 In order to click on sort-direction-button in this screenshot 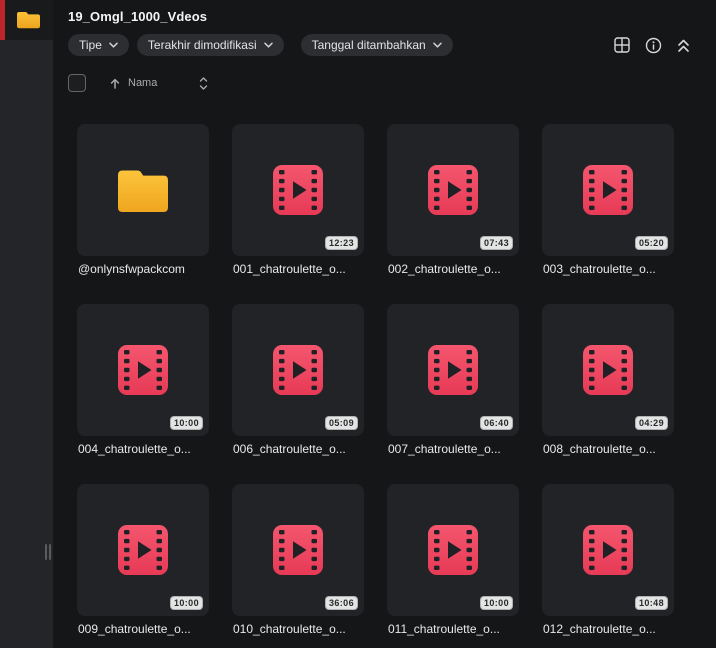, I will do `click(115, 83)`.